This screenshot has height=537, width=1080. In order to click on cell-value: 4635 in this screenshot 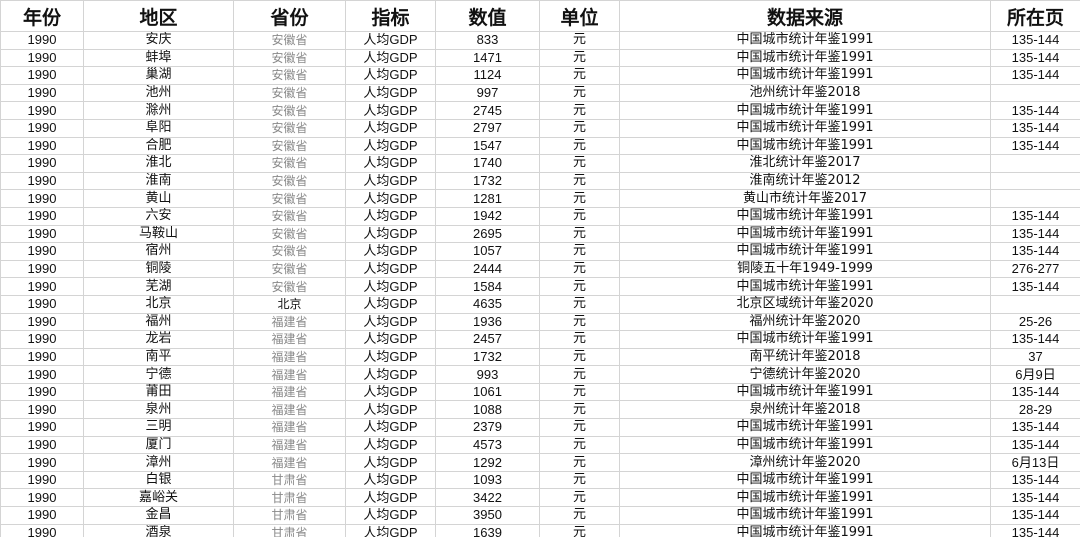, I will do `click(487, 304)`.